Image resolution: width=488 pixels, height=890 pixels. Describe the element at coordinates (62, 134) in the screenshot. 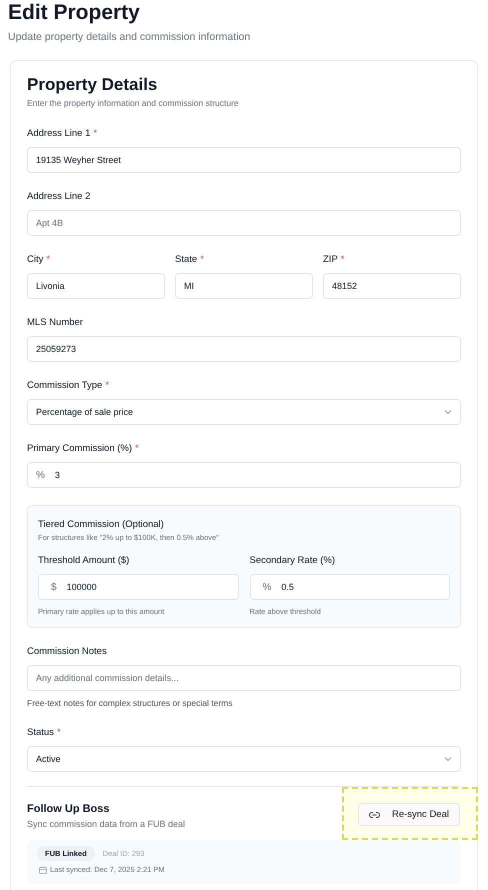

I see `field-label: Address Line 1 *` at that location.